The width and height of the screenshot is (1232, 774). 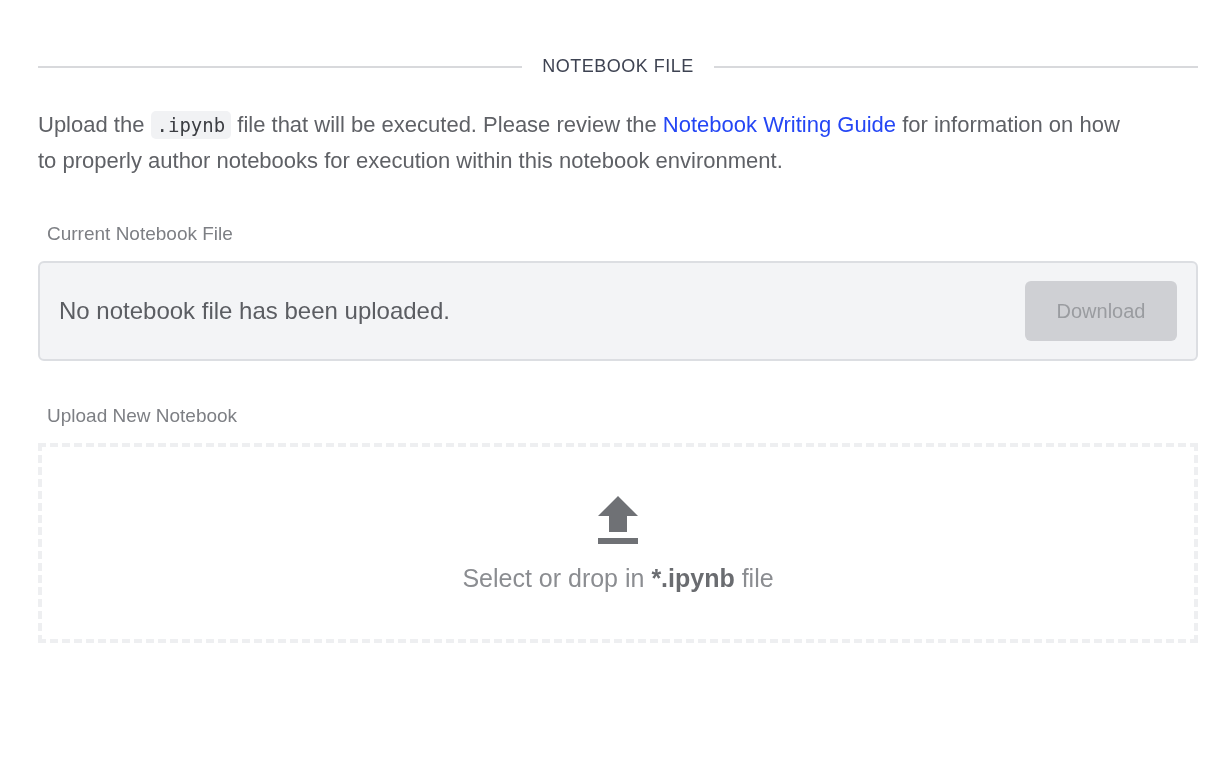 I want to click on upload-icon, so click(x=618, y=519).